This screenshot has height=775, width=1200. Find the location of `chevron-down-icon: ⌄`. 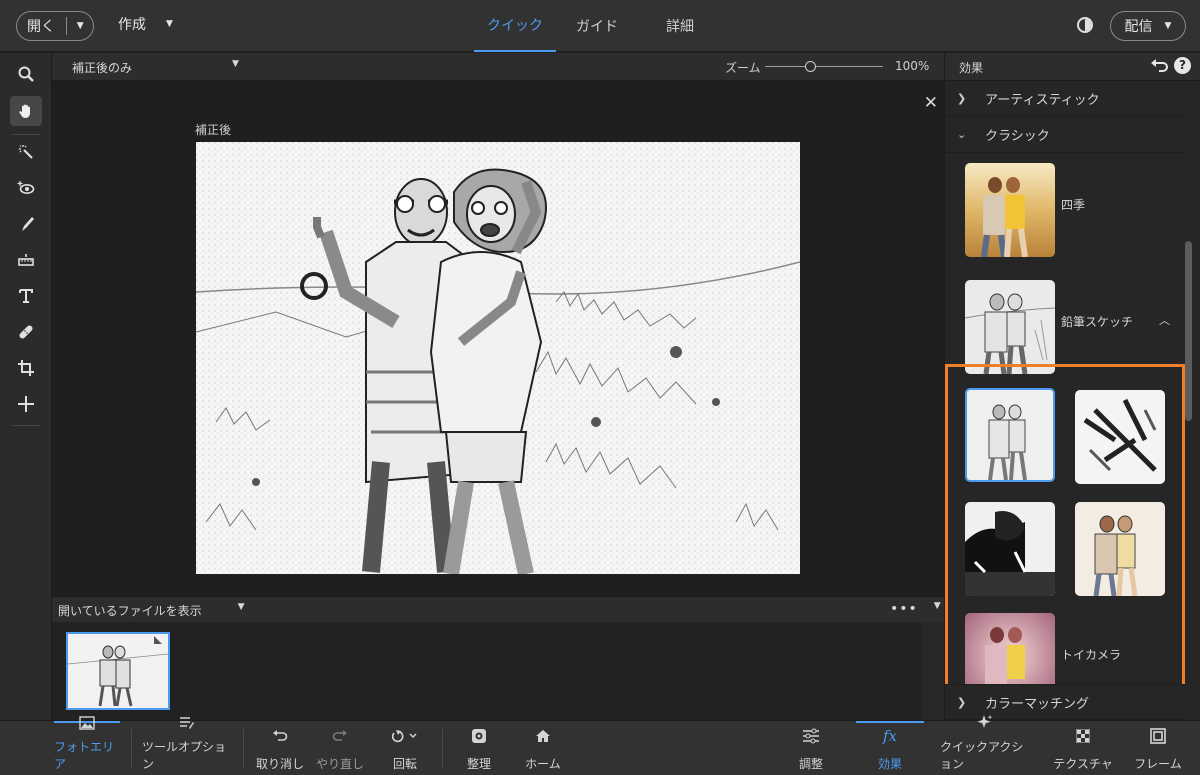

chevron-down-icon: ⌄ is located at coordinates (962, 134).